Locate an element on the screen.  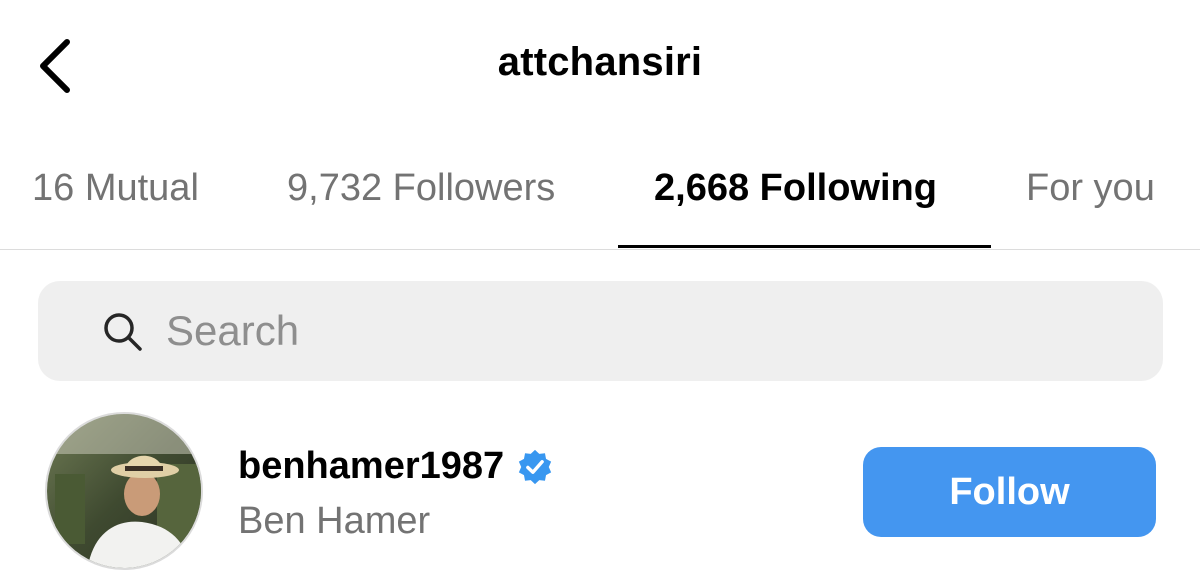
active-tab-indicator is located at coordinates (804, 246).